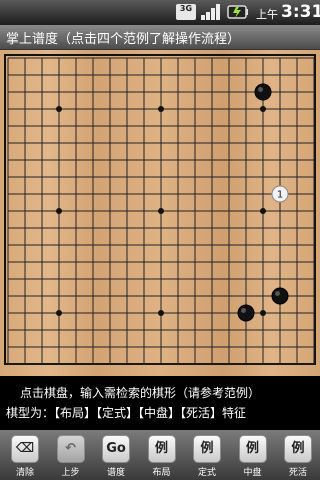  I want to click on middle-icon: 例, so click(252, 449).